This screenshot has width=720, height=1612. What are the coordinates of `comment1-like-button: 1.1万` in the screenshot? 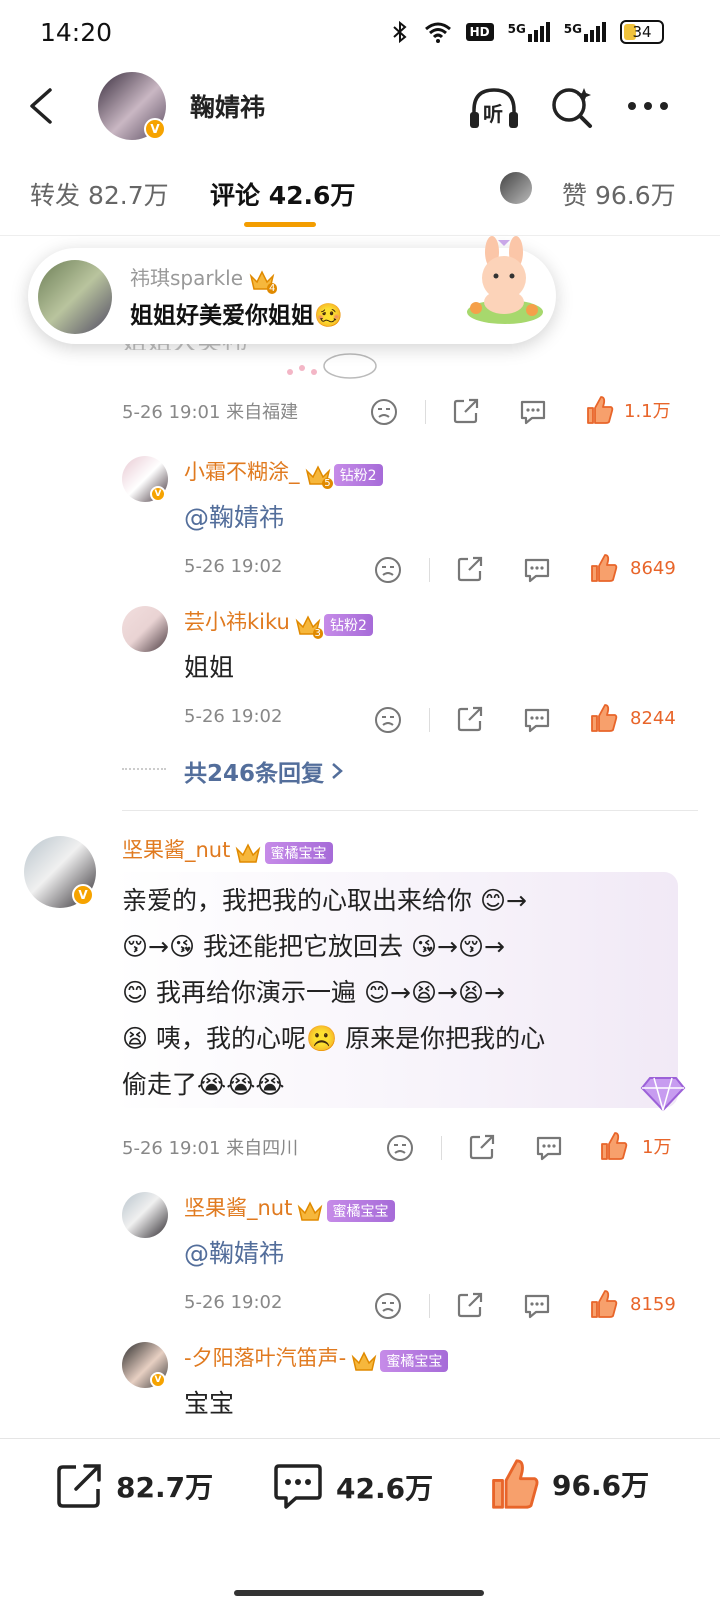 It's located at (628, 410).